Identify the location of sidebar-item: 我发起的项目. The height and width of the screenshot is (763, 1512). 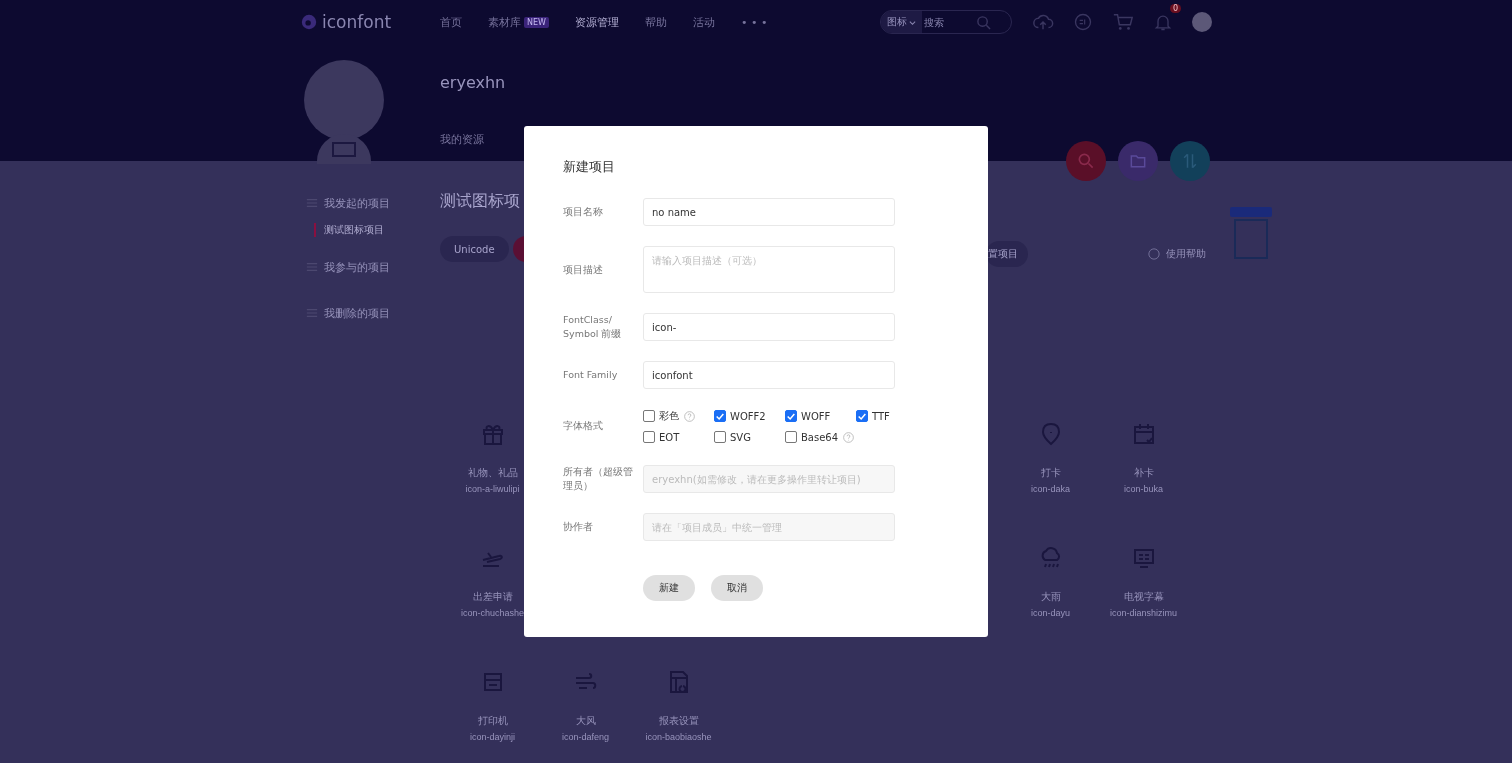
(357, 203).